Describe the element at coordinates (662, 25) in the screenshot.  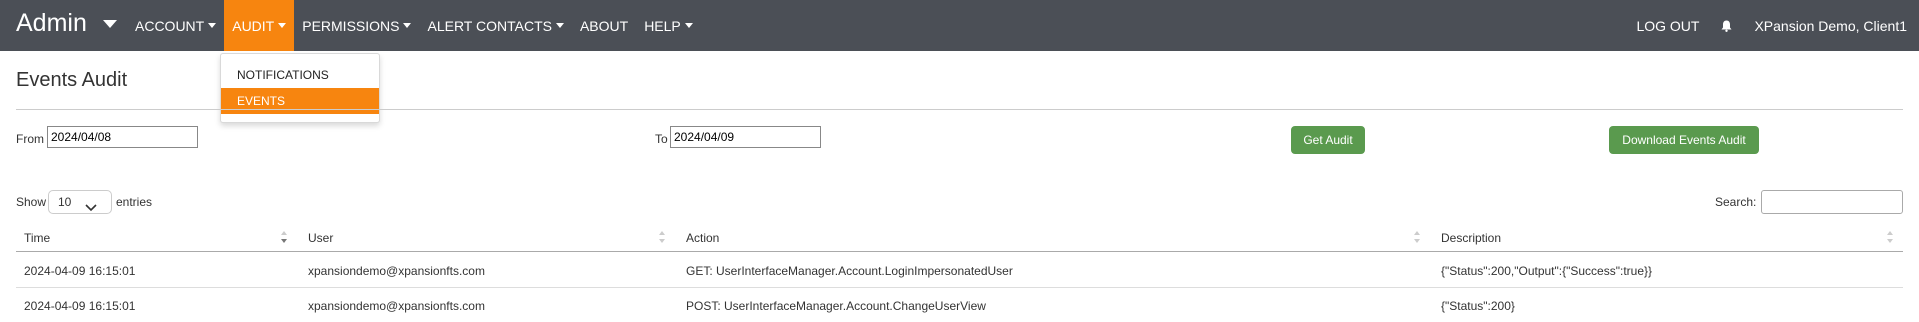
I see `nav-help-label: HELP` at that location.